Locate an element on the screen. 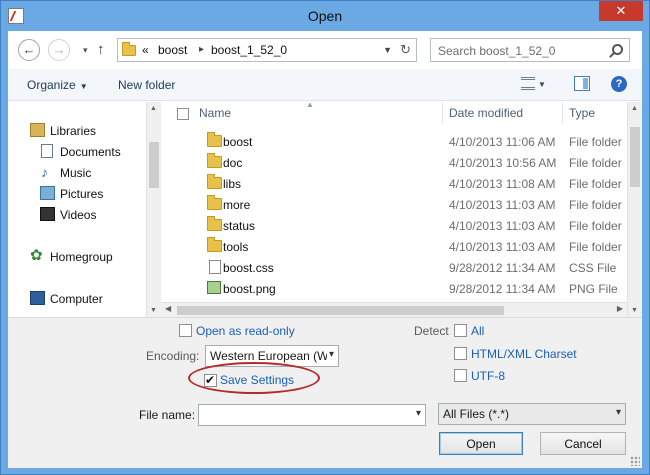  file-name: tools is located at coordinates (236, 247).